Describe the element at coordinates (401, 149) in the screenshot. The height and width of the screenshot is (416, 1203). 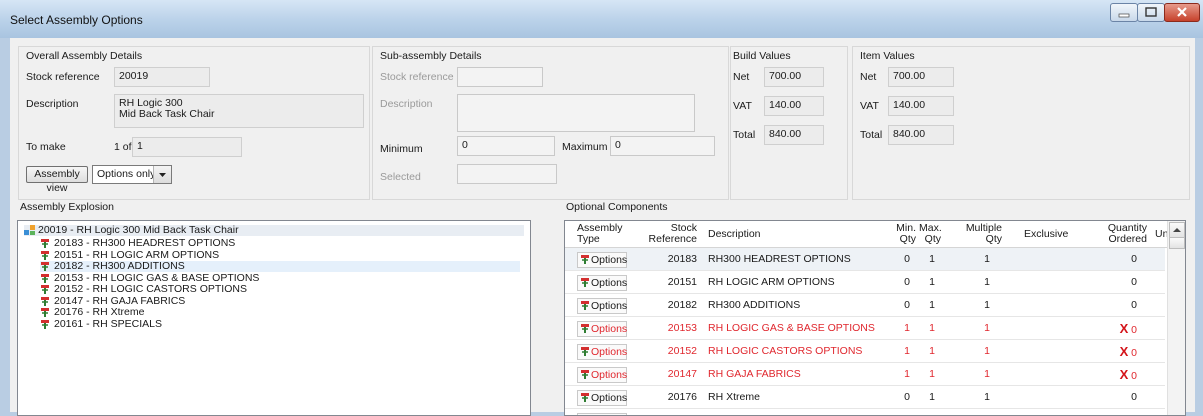
I see `minimum-label: Minimum` at that location.